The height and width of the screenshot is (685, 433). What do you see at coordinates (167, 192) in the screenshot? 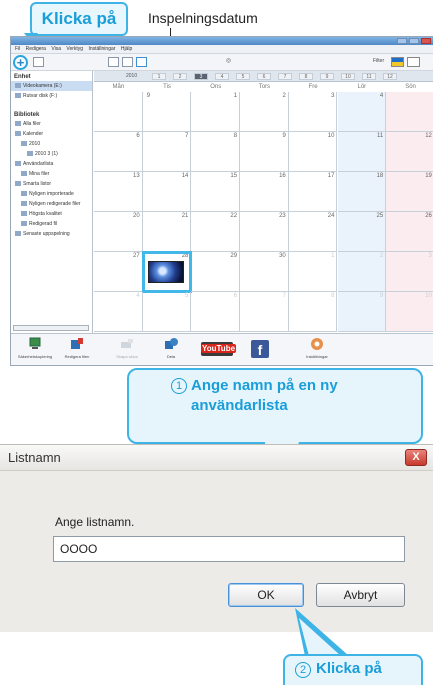
I see `calendar-day-cell: 14` at bounding box center [167, 192].